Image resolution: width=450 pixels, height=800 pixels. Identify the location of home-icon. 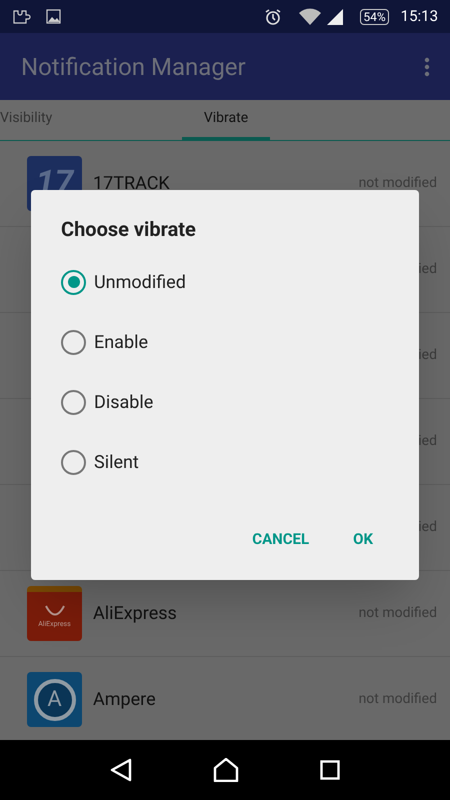
(225, 770).